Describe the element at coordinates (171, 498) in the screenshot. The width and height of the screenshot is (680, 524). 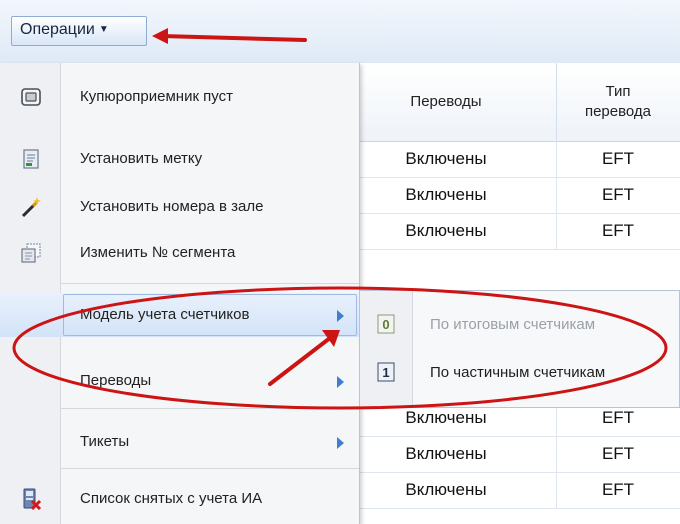
I see `menu-item-label: Список снятых с учета ИА` at that location.